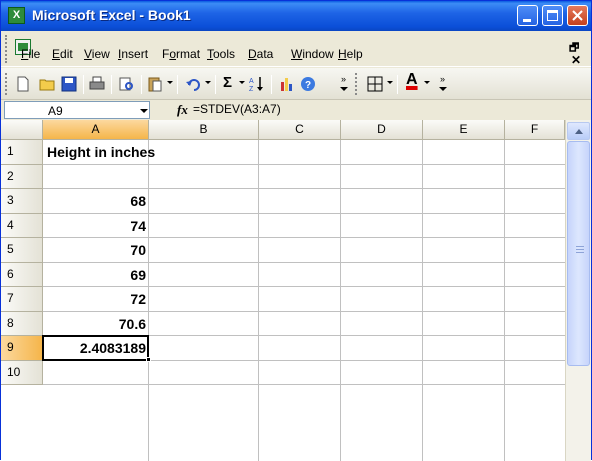 This screenshot has height=461, width=592. I want to click on open-folder-icon, so click(47, 84).